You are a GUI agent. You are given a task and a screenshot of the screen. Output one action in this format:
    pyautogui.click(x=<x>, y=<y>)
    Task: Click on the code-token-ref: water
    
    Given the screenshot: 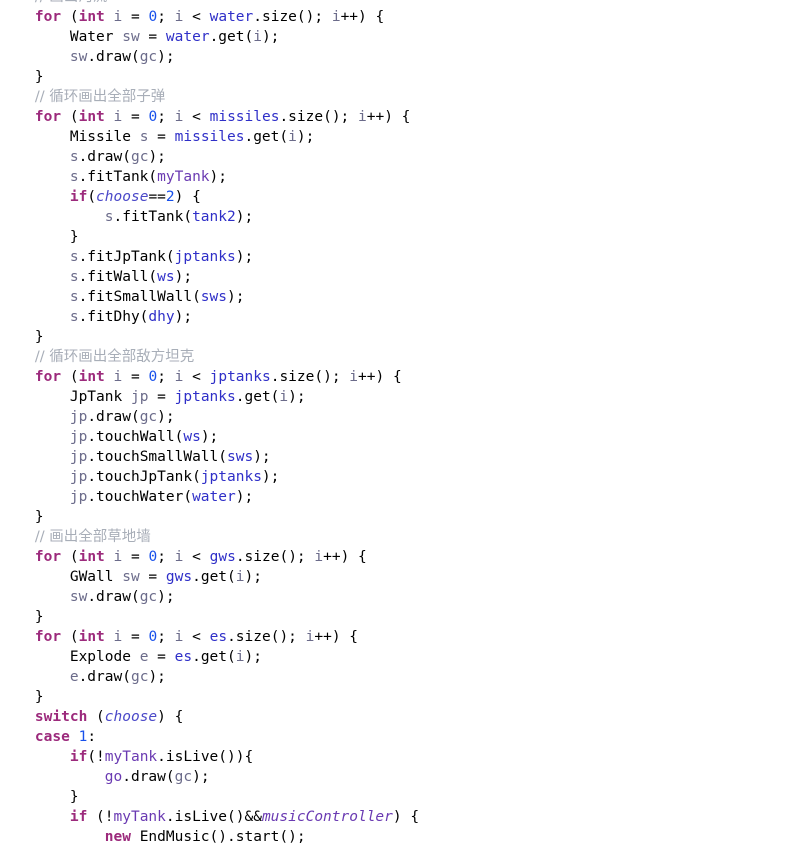 What is the action you would take?
    pyautogui.click(x=231, y=17)
    